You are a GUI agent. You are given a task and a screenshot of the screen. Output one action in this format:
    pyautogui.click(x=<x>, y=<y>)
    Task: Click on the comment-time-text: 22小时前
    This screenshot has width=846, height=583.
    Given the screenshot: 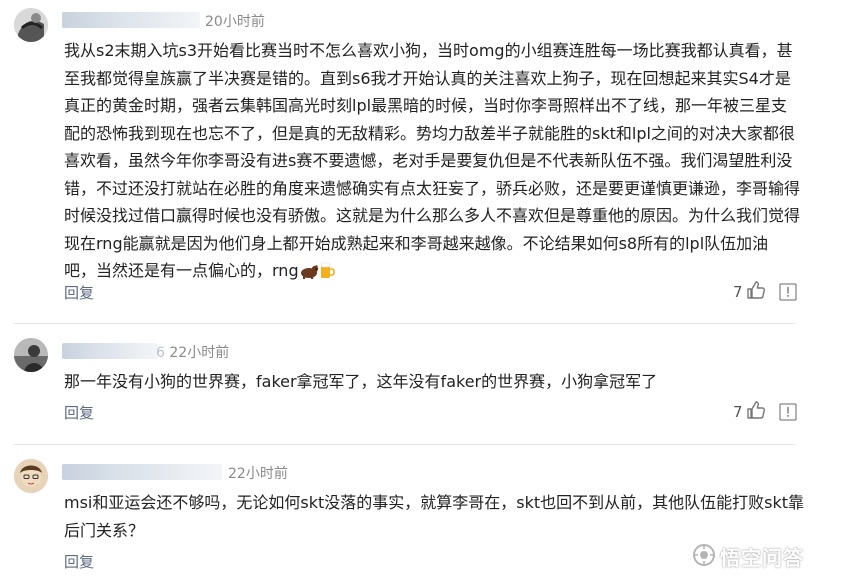 What is the action you would take?
    pyautogui.click(x=199, y=353)
    